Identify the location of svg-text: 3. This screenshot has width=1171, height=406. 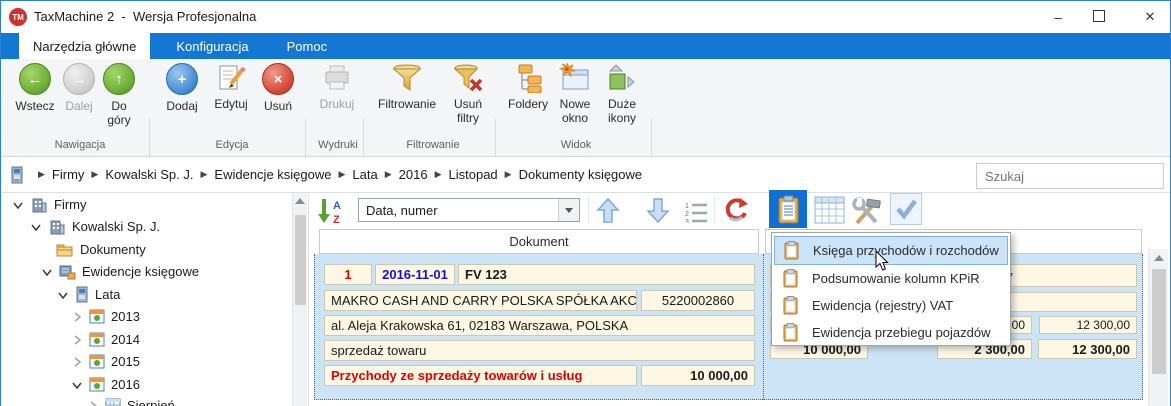
(687, 221).